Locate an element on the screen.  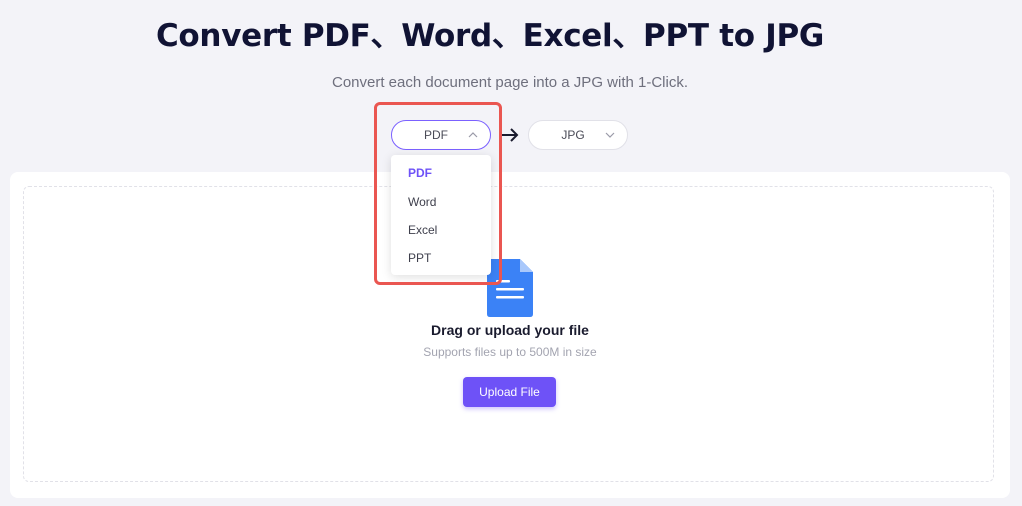
chevron-down-icon is located at coordinates (610, 135).